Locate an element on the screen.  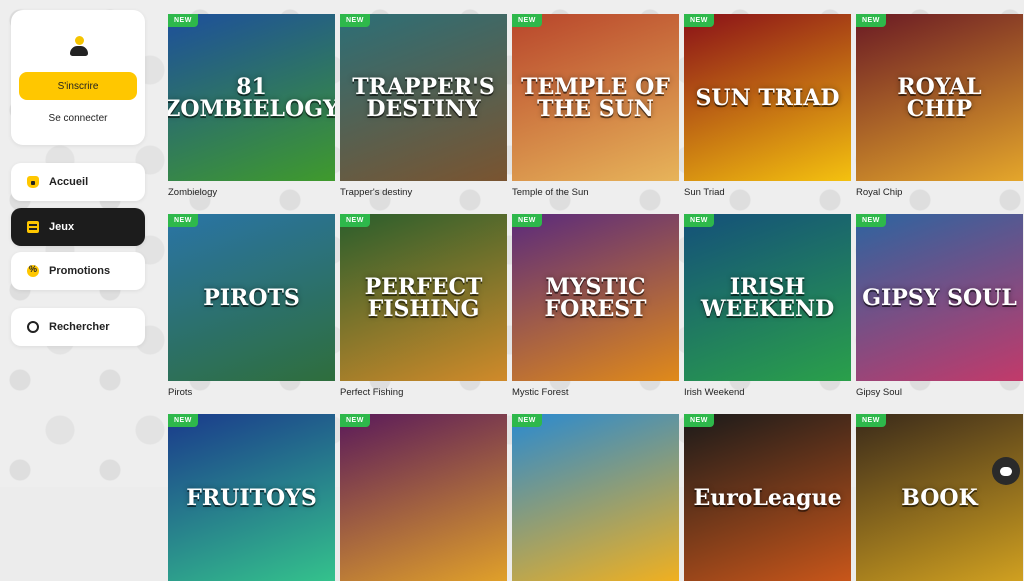
game-tile: NEW FRUITOYS is located at coordinates (251, 497).